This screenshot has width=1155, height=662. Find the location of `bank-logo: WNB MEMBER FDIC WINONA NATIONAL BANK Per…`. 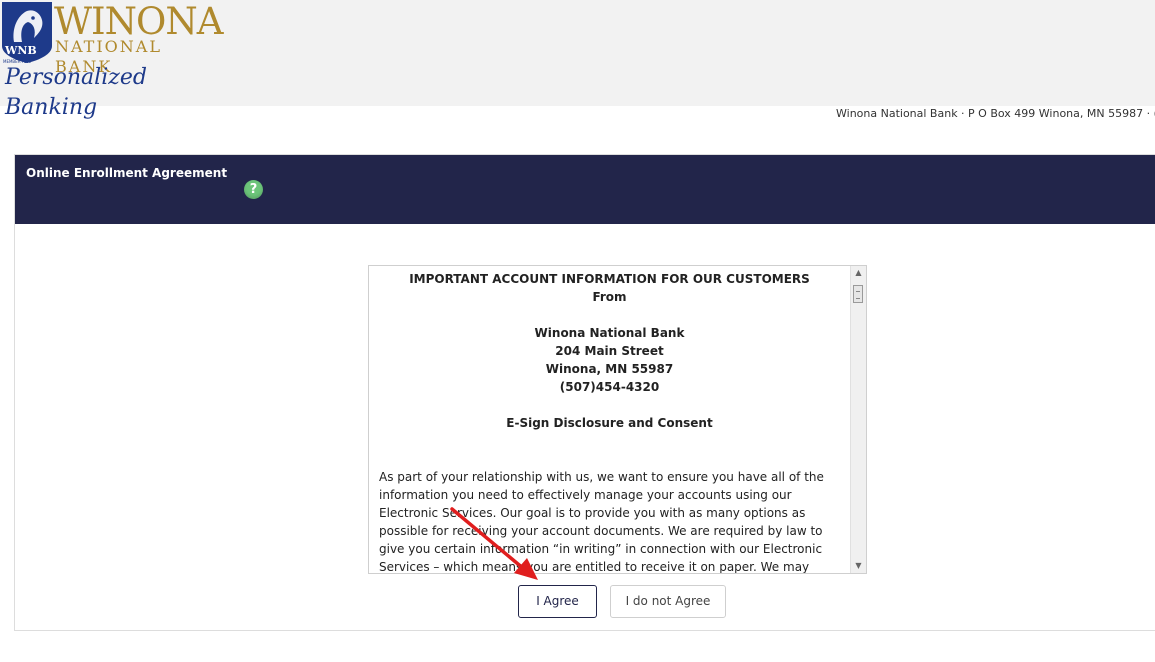

bank-logo: WNB MEMBER FDIC WINONA NATIONAL BANK Per… is located at coordinates (111, 60).